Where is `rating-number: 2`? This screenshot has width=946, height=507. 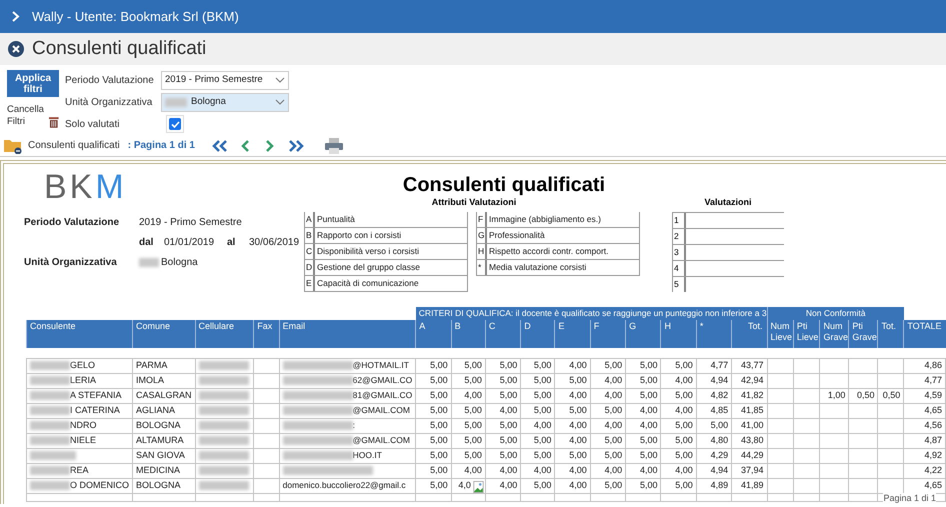 rating-number: 2 is located at coordinates (679, 236).